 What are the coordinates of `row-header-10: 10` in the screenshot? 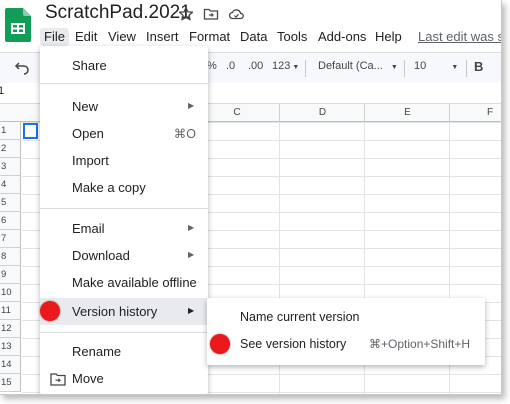 It's located at (10, 293).